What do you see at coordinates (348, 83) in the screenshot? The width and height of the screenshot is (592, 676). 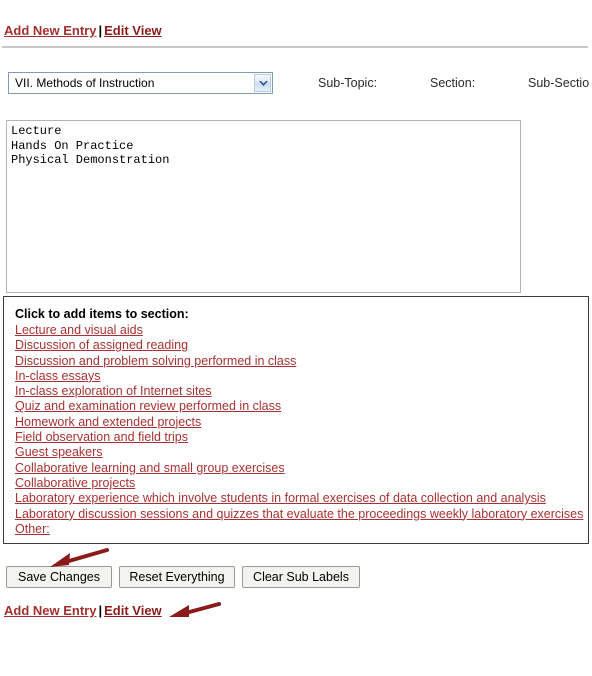 I see `sub-topic-label: Sub-Topic:` at bounding box center [348, 83].